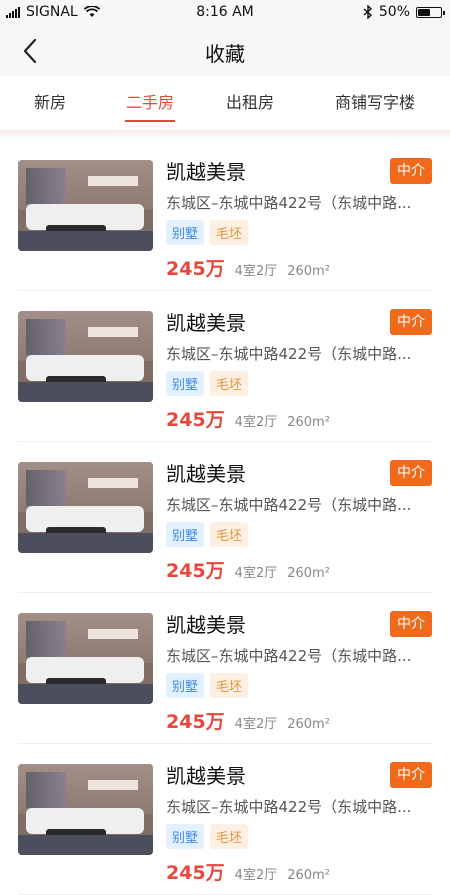  What do you see at coordinates (430, 12) in the screenshot?
I see `battery-icon` at bounding box center [430, 12].